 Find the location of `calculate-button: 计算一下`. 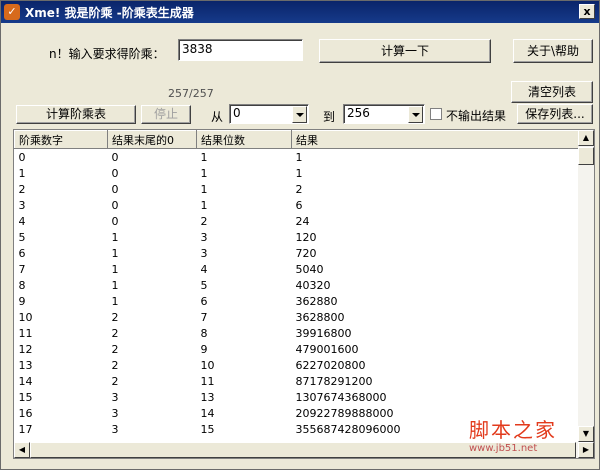

calculate-button: 计算一下 is located at coordinates (405, 51).